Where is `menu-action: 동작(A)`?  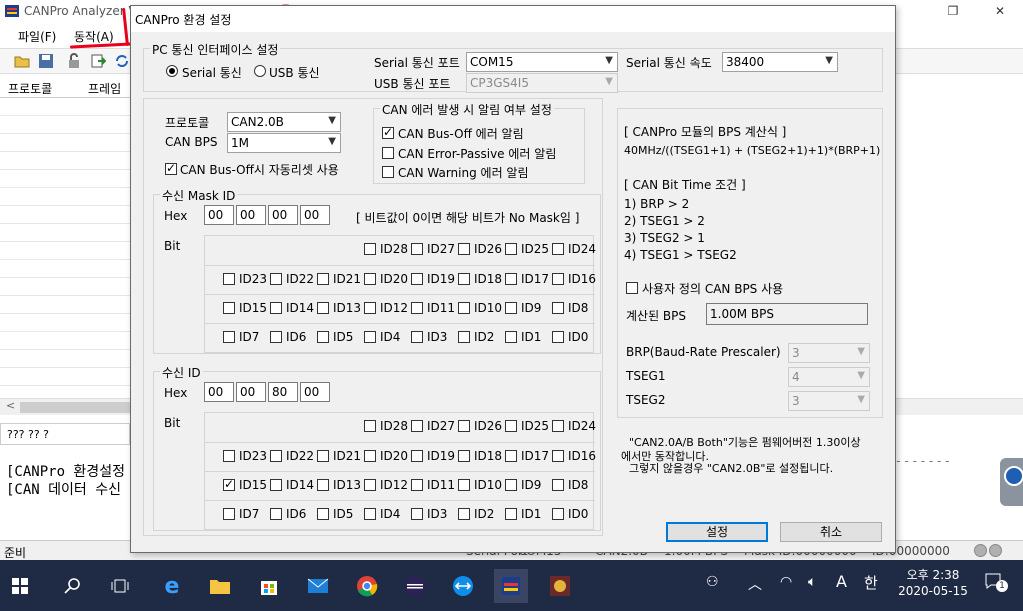 menu-action: 동작(A) is located at coordinates (94, 36).